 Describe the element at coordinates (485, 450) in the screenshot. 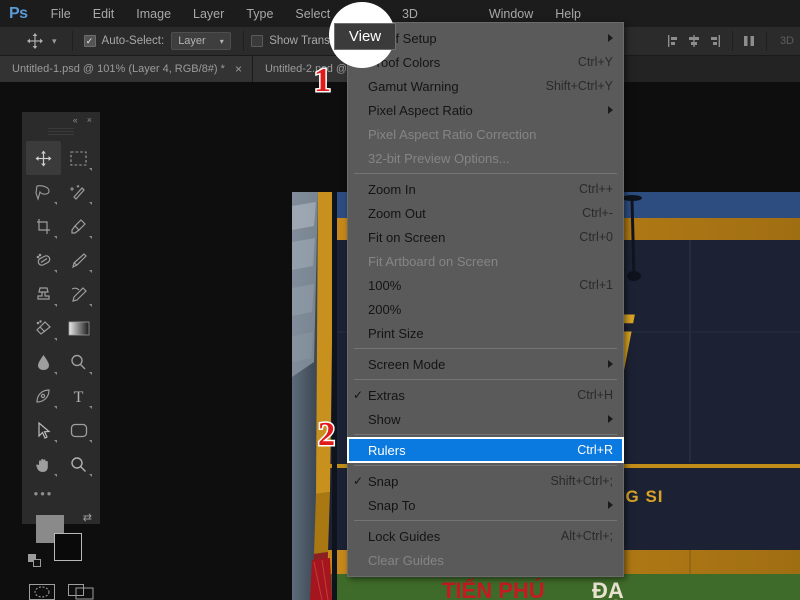

I see `menu-item-rulers: Rulers Ctrl+R` at that location.